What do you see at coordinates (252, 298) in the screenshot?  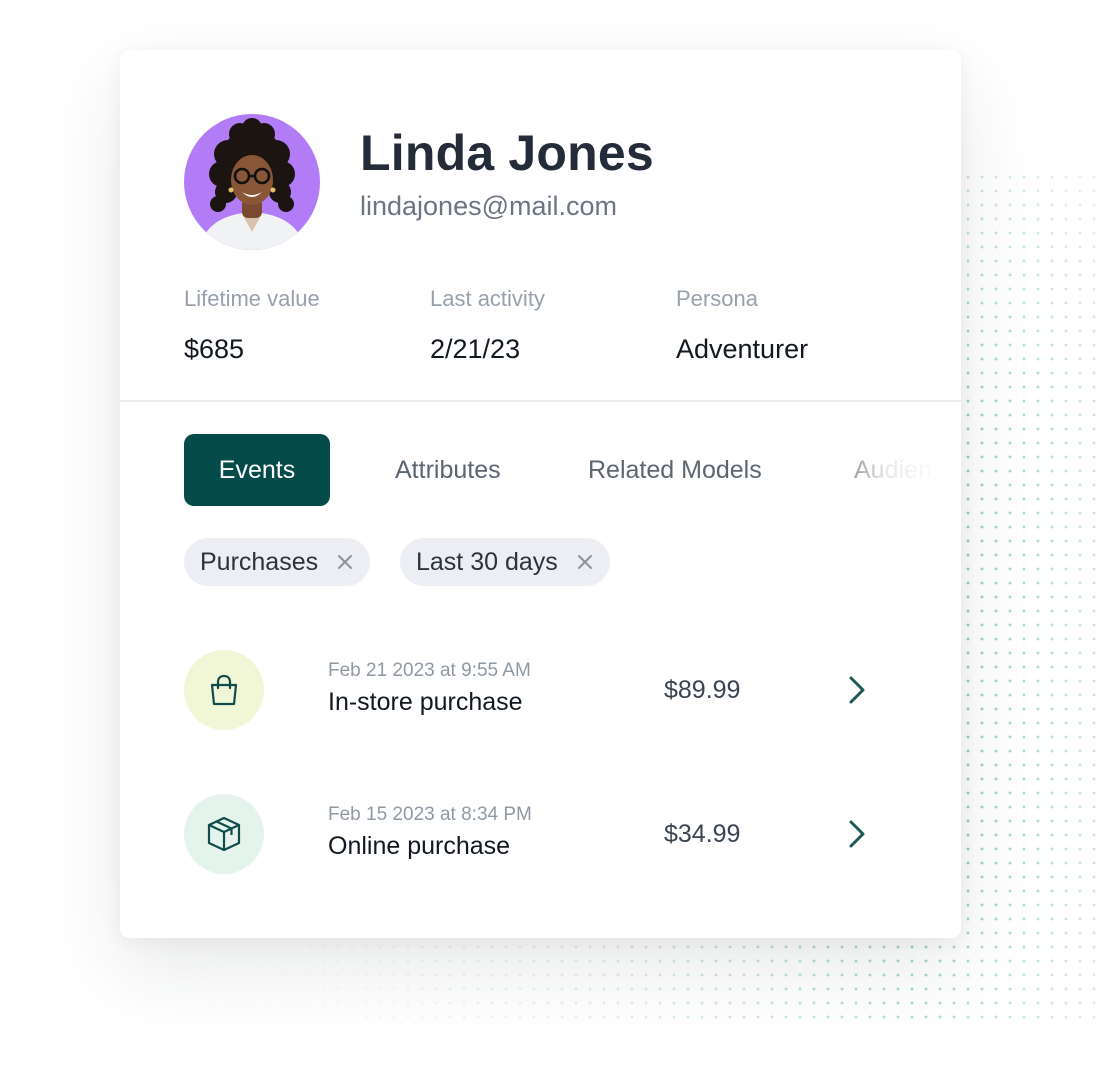 I see `stat-label: Lifetime value` at bounding box center [252, 298].